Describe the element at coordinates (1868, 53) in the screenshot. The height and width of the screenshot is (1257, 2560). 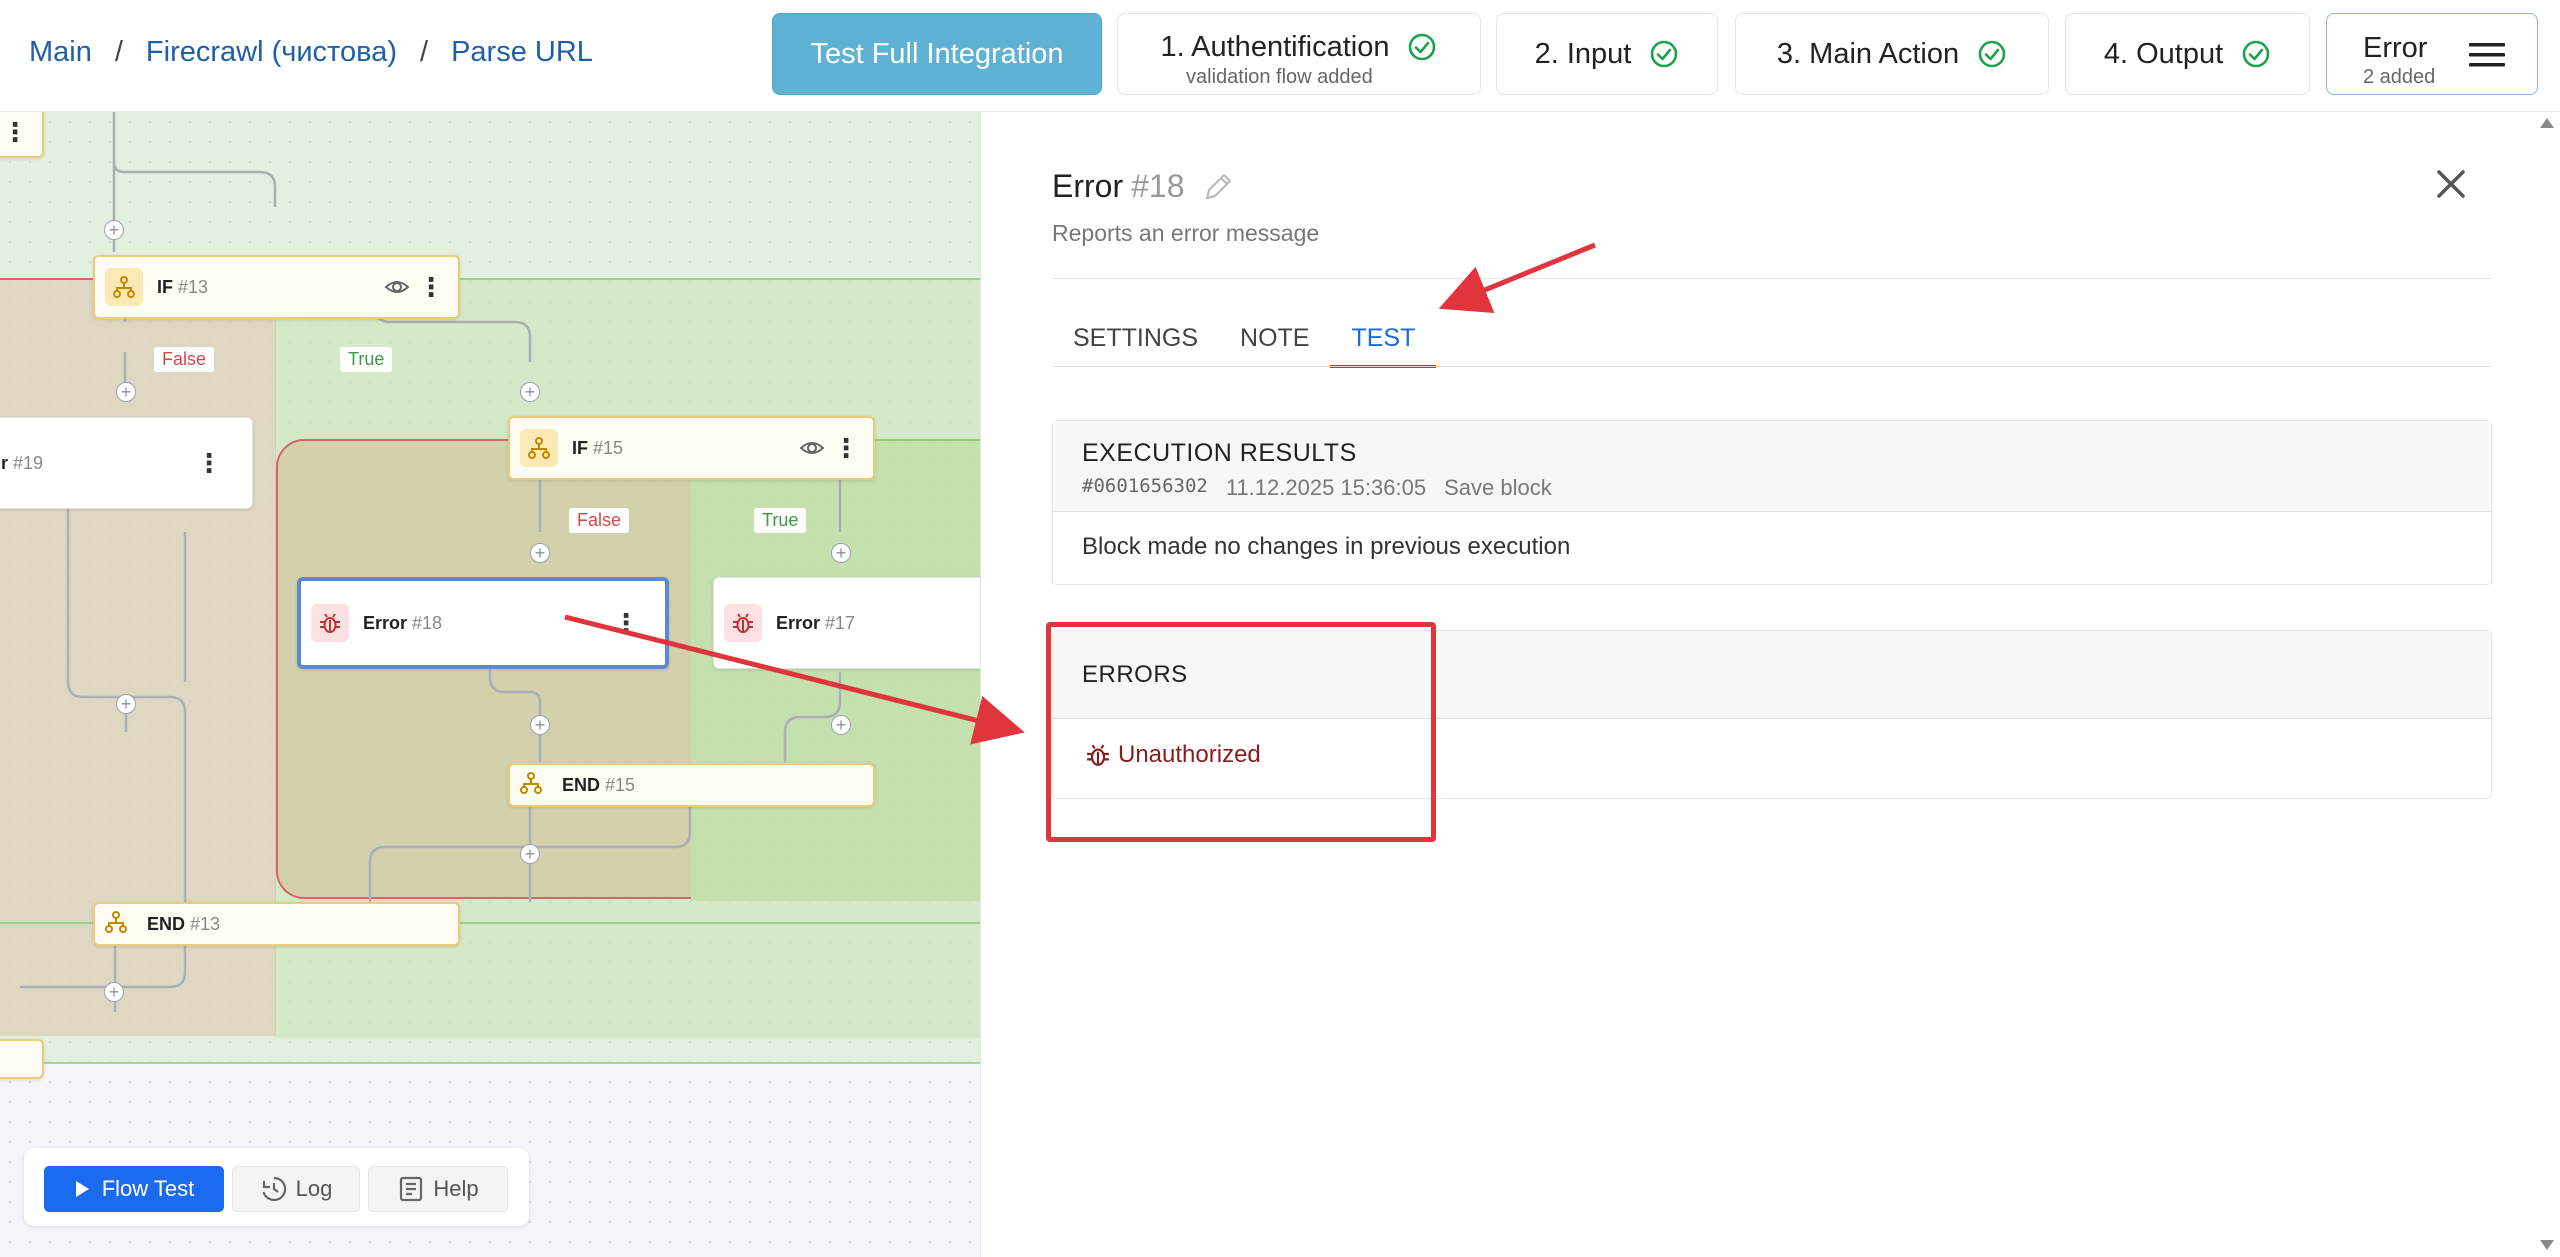
I see `step-label: 3. Main Action` at that location.